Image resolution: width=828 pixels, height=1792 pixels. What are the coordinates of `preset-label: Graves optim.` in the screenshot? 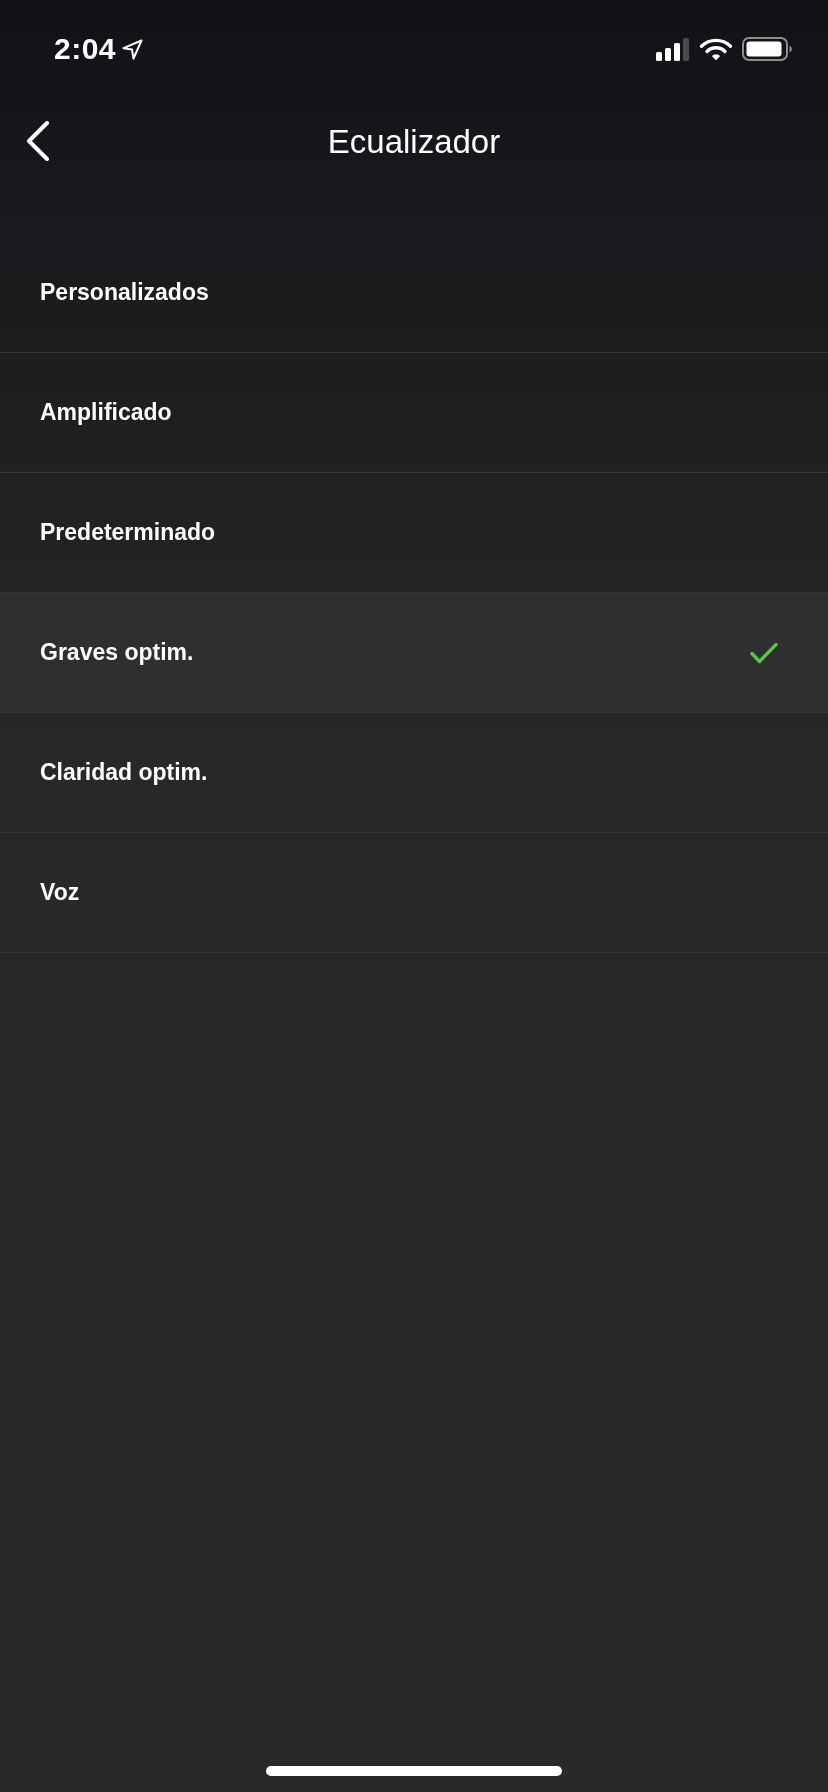 It's located at (117, 652).